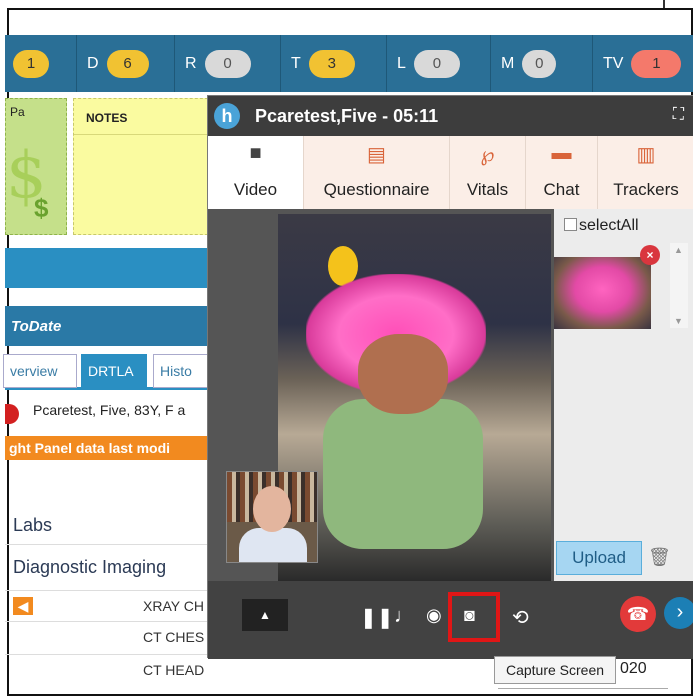 This screenshot has height=696, width=693. What do you see at coordinates (679, 285) in the screenshot?
I see `thumbnail-scrollbar: ▲ ▼` at bounding box center [679, 285].